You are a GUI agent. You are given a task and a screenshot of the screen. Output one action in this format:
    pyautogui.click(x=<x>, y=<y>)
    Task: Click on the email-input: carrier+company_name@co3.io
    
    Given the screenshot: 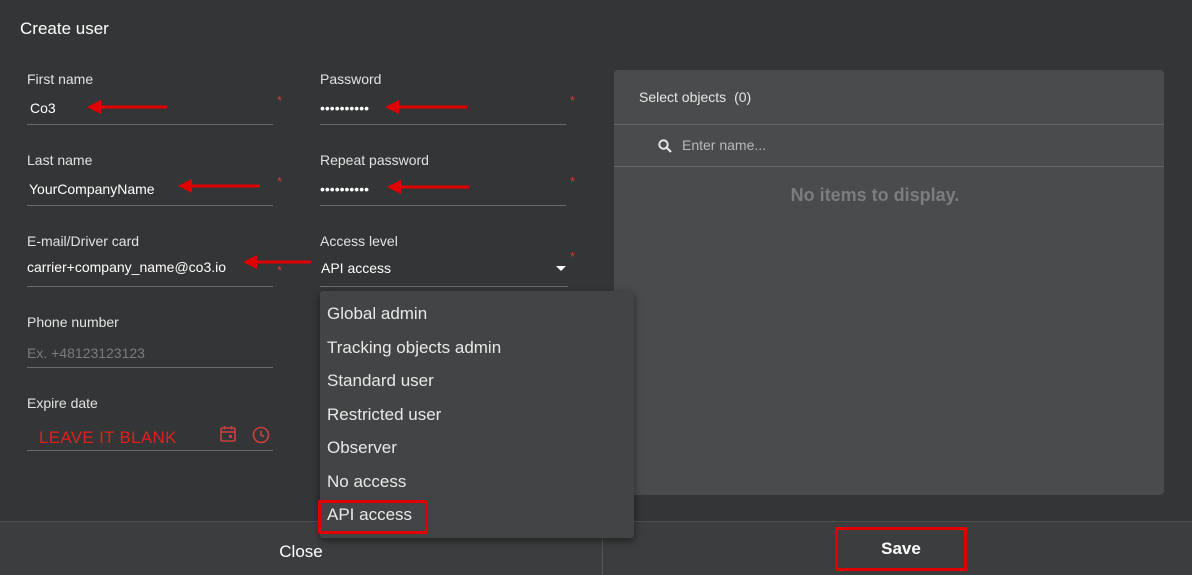 What is the action you would take?
    pyautogui.click(x=126, y=267)
    